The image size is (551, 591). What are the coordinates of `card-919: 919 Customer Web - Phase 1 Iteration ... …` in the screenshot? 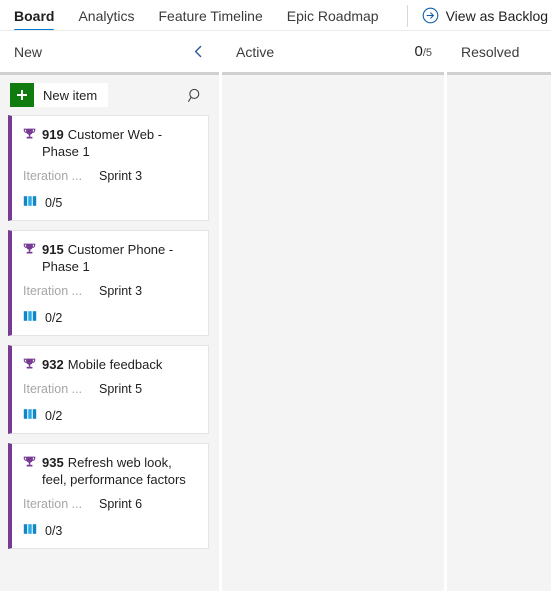 It's located at (108, 168).